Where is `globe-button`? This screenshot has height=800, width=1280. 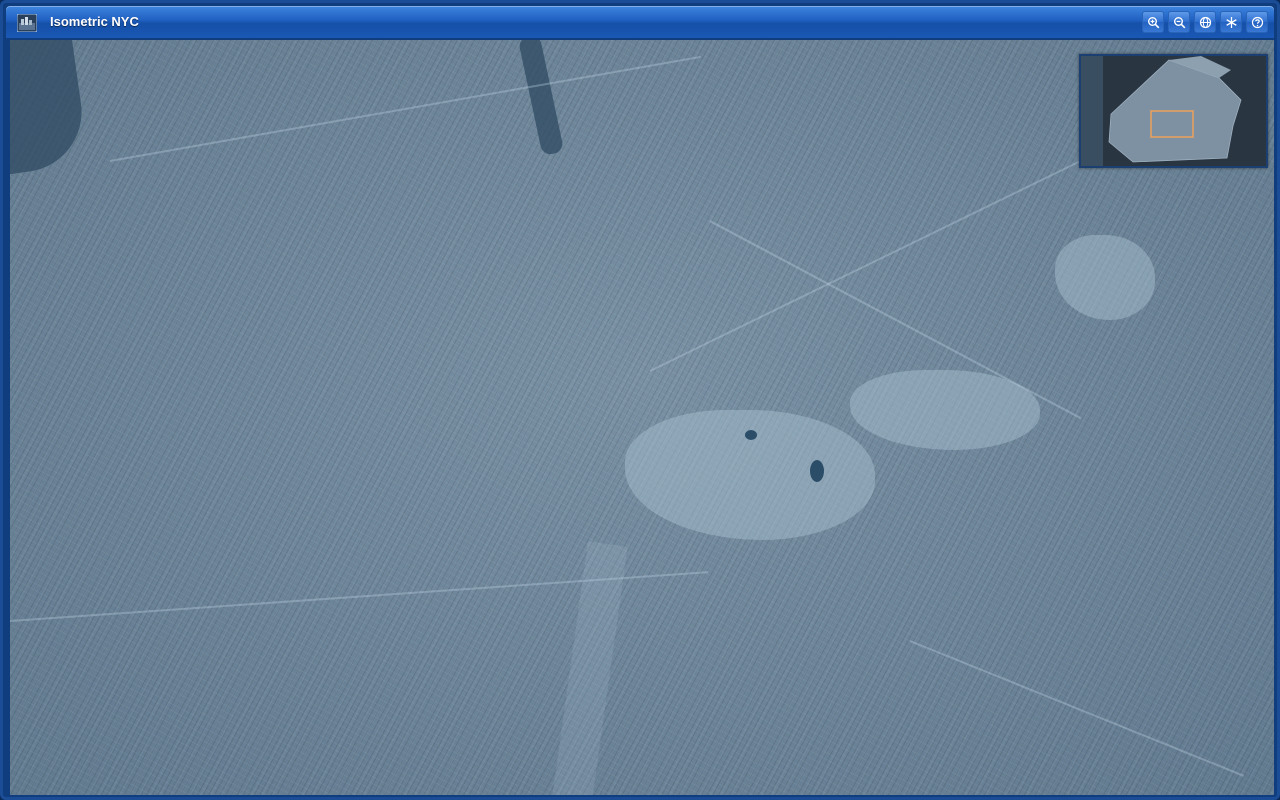 globe-button is located at coordinates (1205, 22).